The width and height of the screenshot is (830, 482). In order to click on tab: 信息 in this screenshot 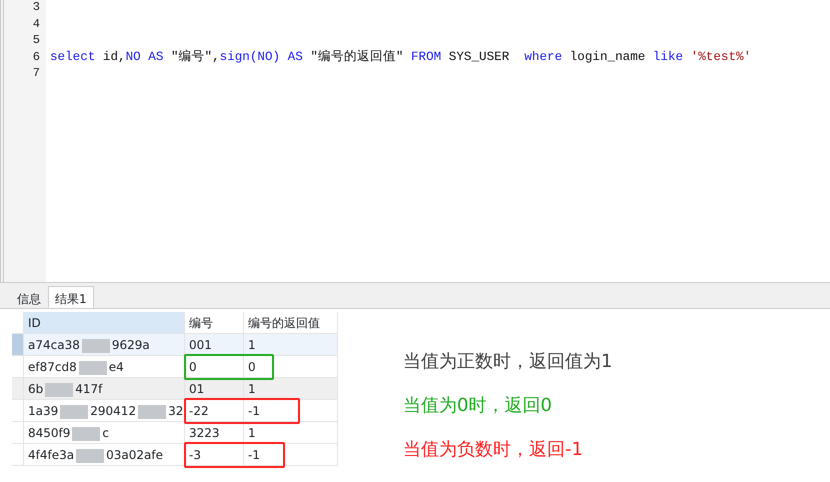, I will do `click(29, 297)`.